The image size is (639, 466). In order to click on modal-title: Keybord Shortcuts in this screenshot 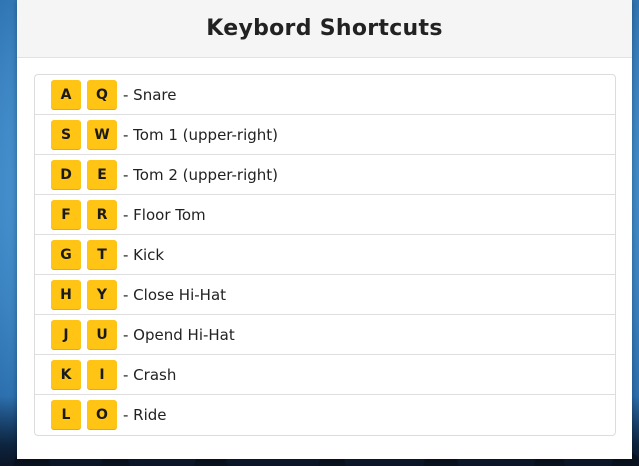, I will do `click(324, 28)`.